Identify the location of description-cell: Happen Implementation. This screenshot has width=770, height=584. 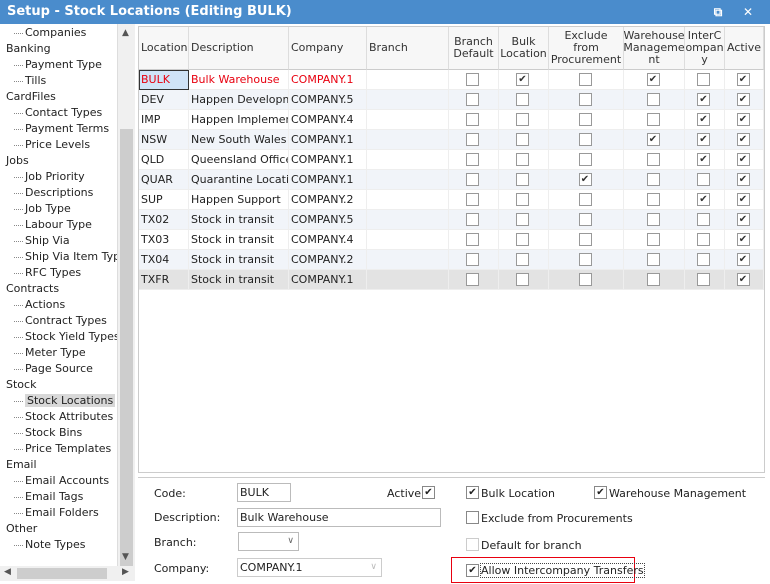
(239, 120).